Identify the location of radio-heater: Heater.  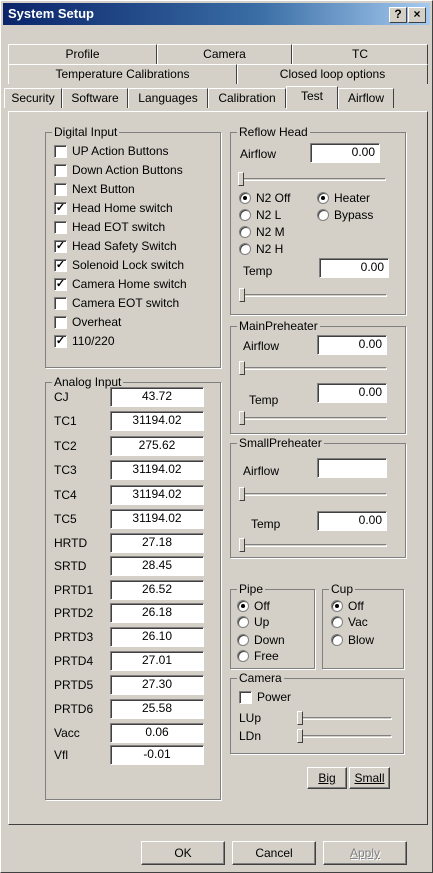
(343, 197).